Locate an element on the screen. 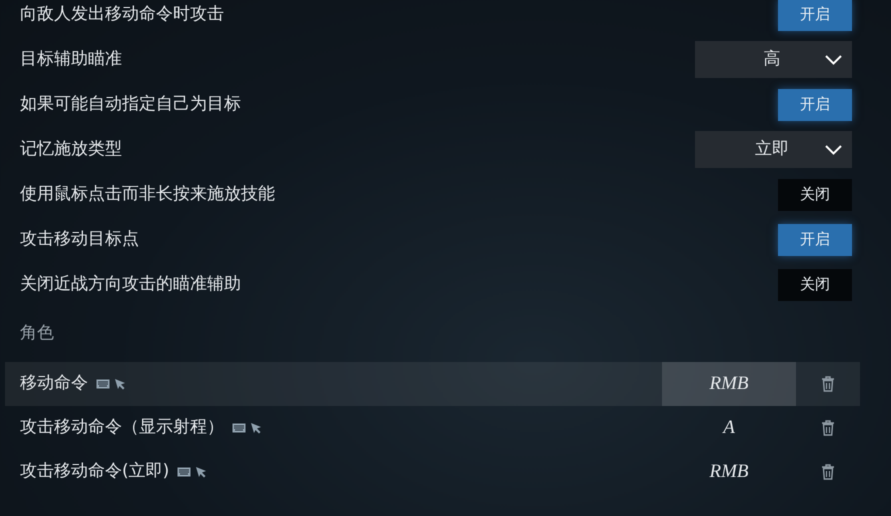 The image size is (891, 516). key-binding: A is located at coordinates (729, 428).